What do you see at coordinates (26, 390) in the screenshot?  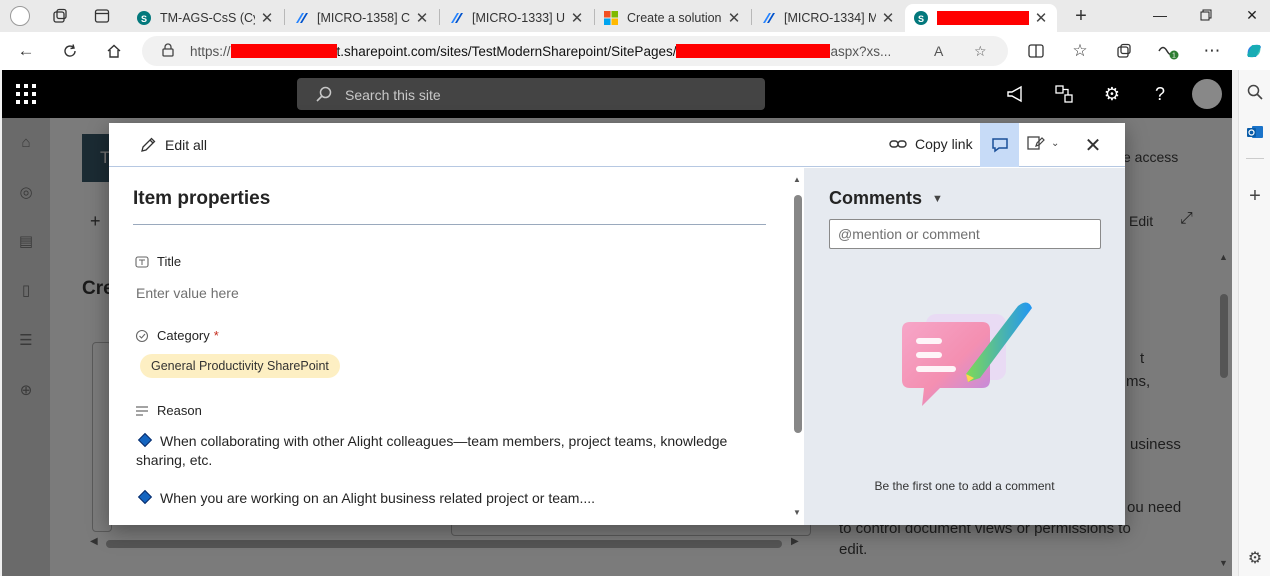 I see `add-icon: ⊕` at bounding box center [26, 390].